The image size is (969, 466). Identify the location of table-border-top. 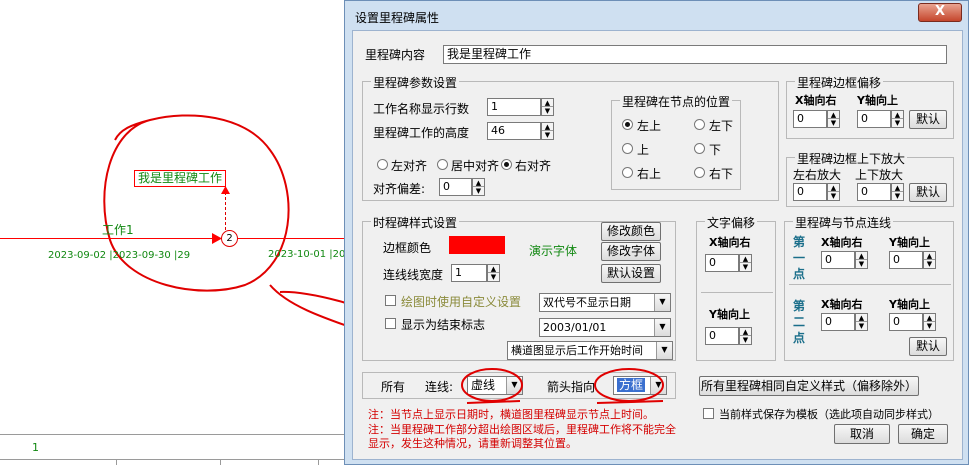
(172, 434).